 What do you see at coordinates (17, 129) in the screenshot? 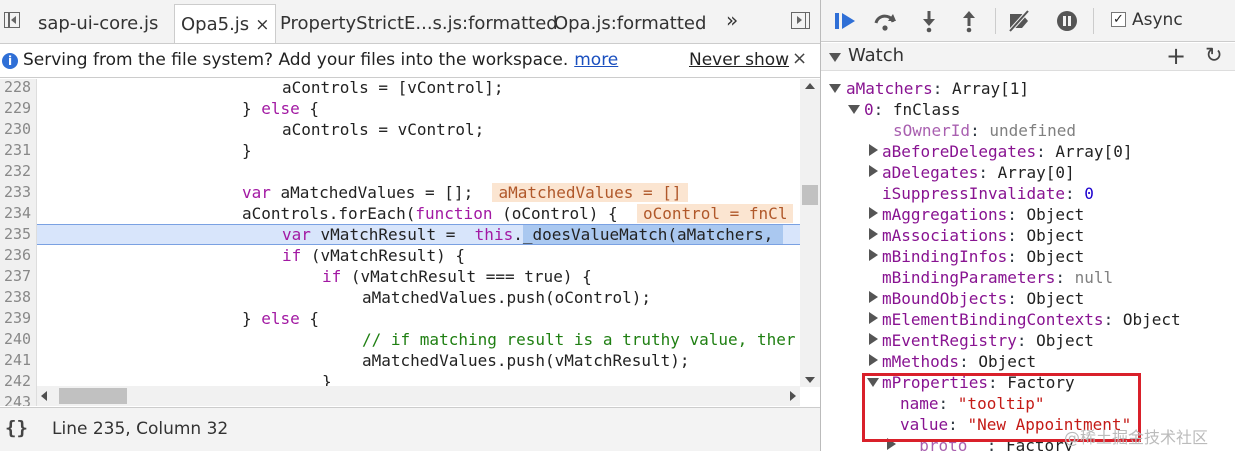
I see `line-number: 230` at bounding box center [17, 129].